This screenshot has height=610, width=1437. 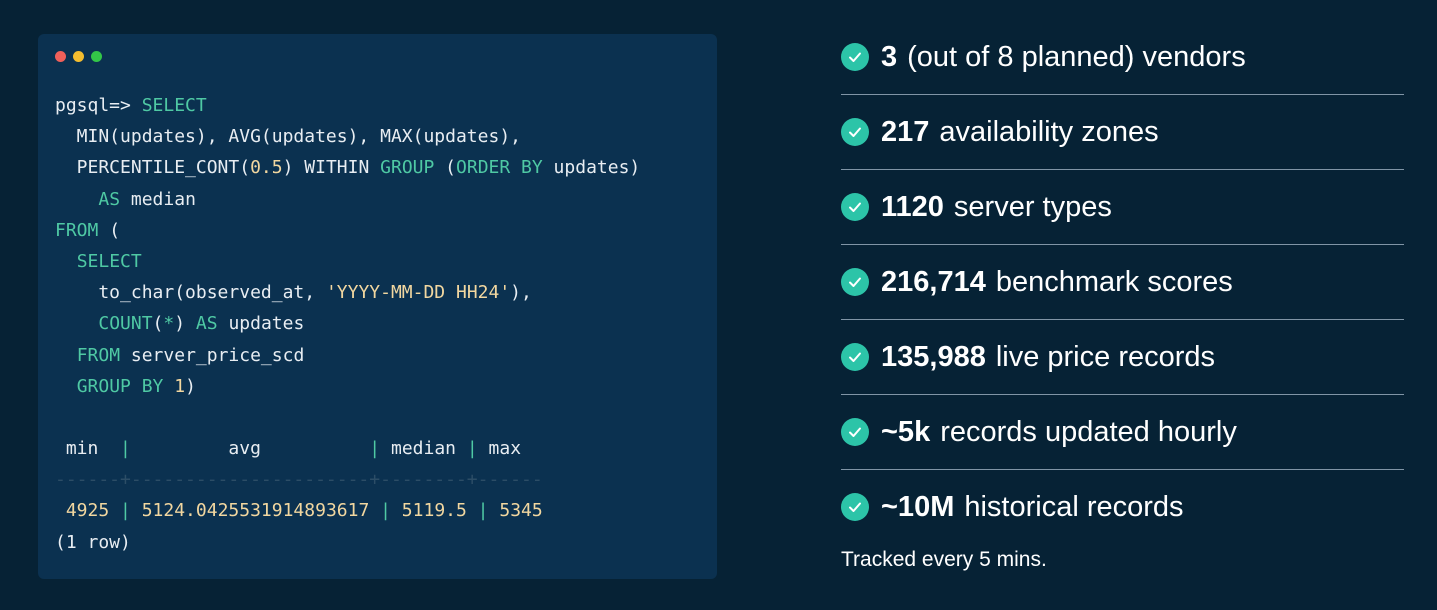 I want to click on code-token: to_char(observed_at,, so click(x=190, y=293).